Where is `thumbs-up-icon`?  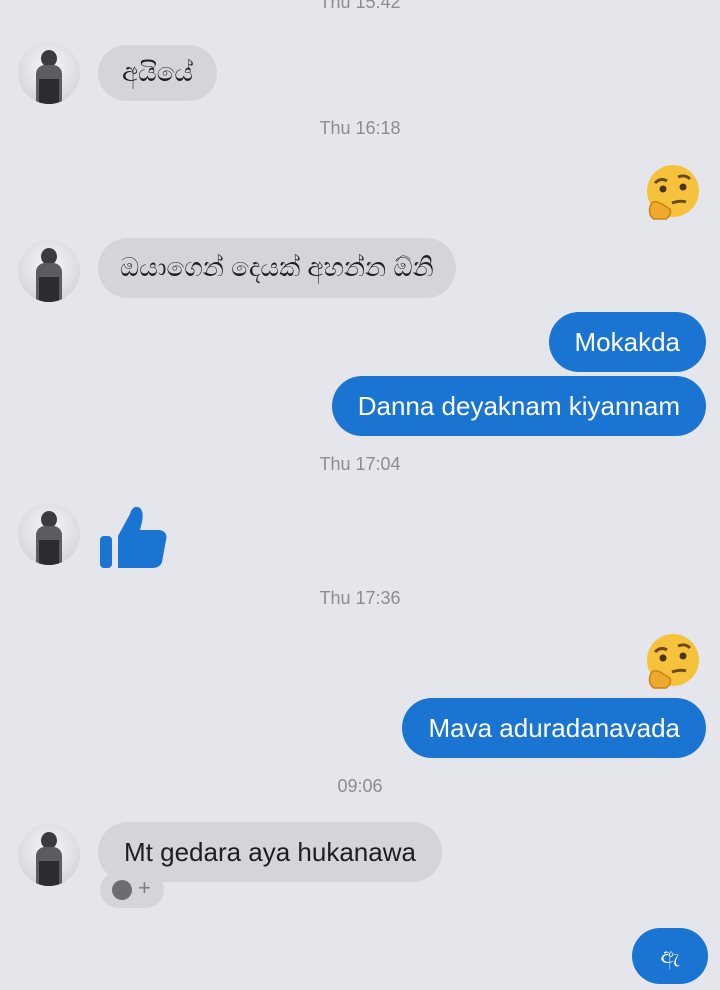 thumbs-up-icon is located at coordinates (134, 536).